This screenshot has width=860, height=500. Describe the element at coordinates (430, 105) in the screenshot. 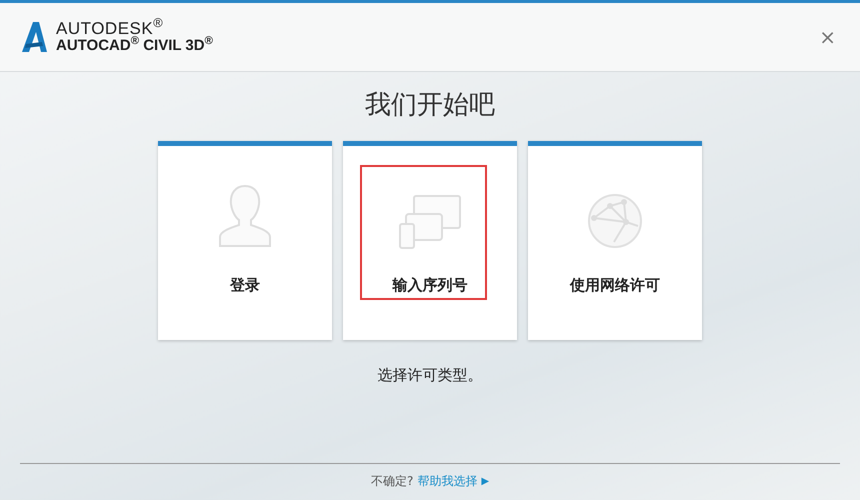

I see `dialog-title: 我们开始吧` at that location.